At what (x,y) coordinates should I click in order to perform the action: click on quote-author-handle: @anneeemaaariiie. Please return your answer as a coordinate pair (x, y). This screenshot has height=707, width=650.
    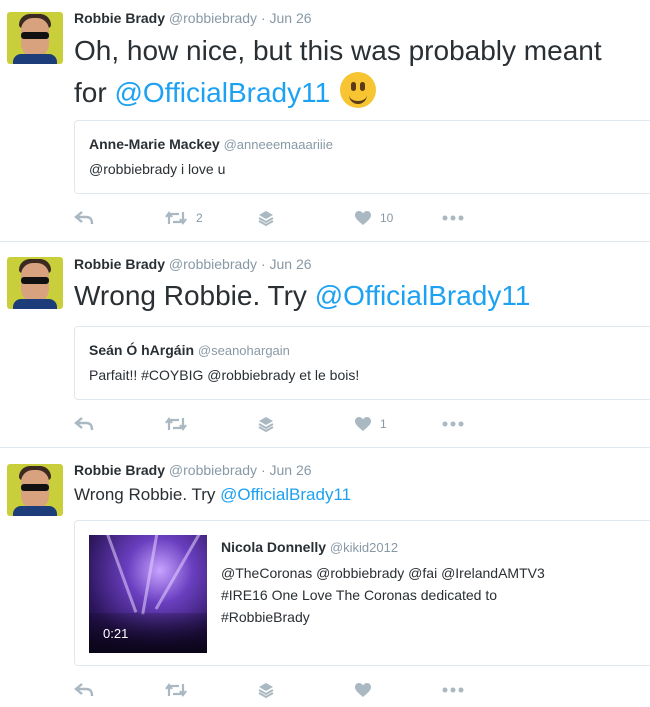
    Looking at the image, I should click on (278, 144).